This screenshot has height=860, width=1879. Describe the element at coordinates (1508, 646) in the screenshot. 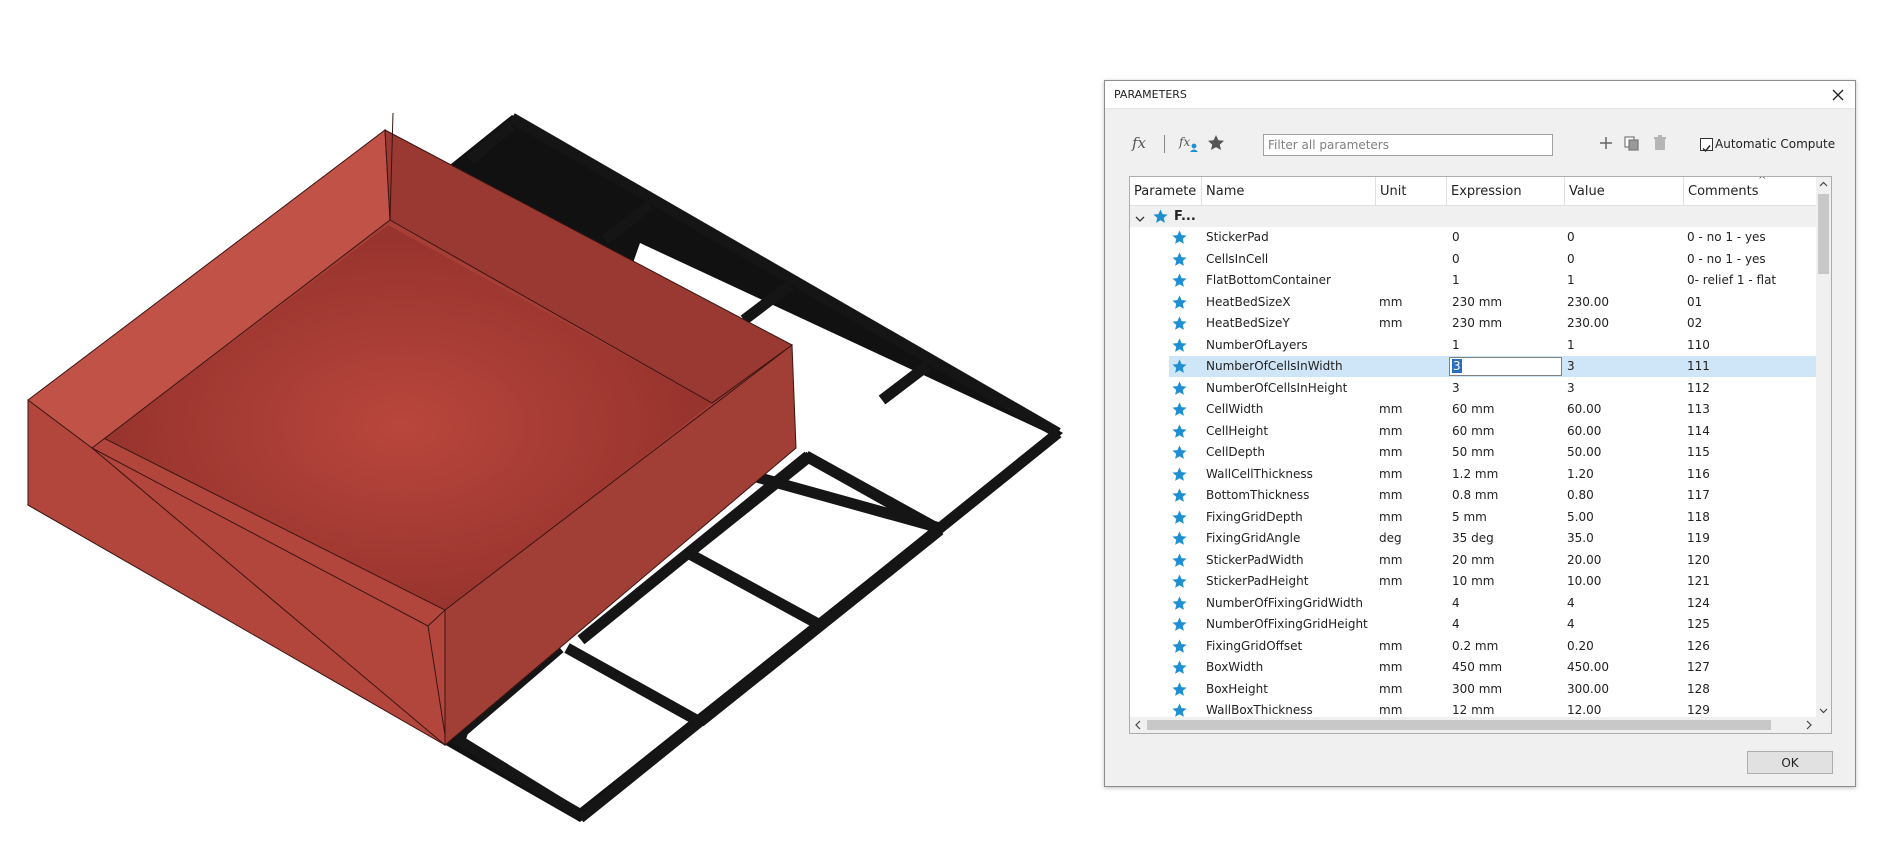

I see `cell-expression: 0.2 mm` at that location.